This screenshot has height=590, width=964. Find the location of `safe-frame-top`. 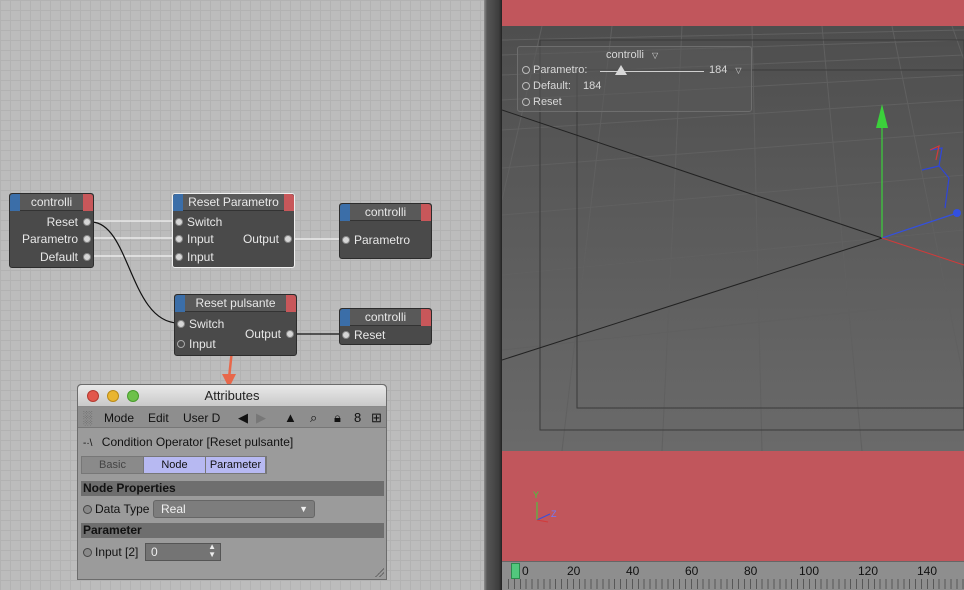

safe-frame-top is located at coordinates (733, 13).